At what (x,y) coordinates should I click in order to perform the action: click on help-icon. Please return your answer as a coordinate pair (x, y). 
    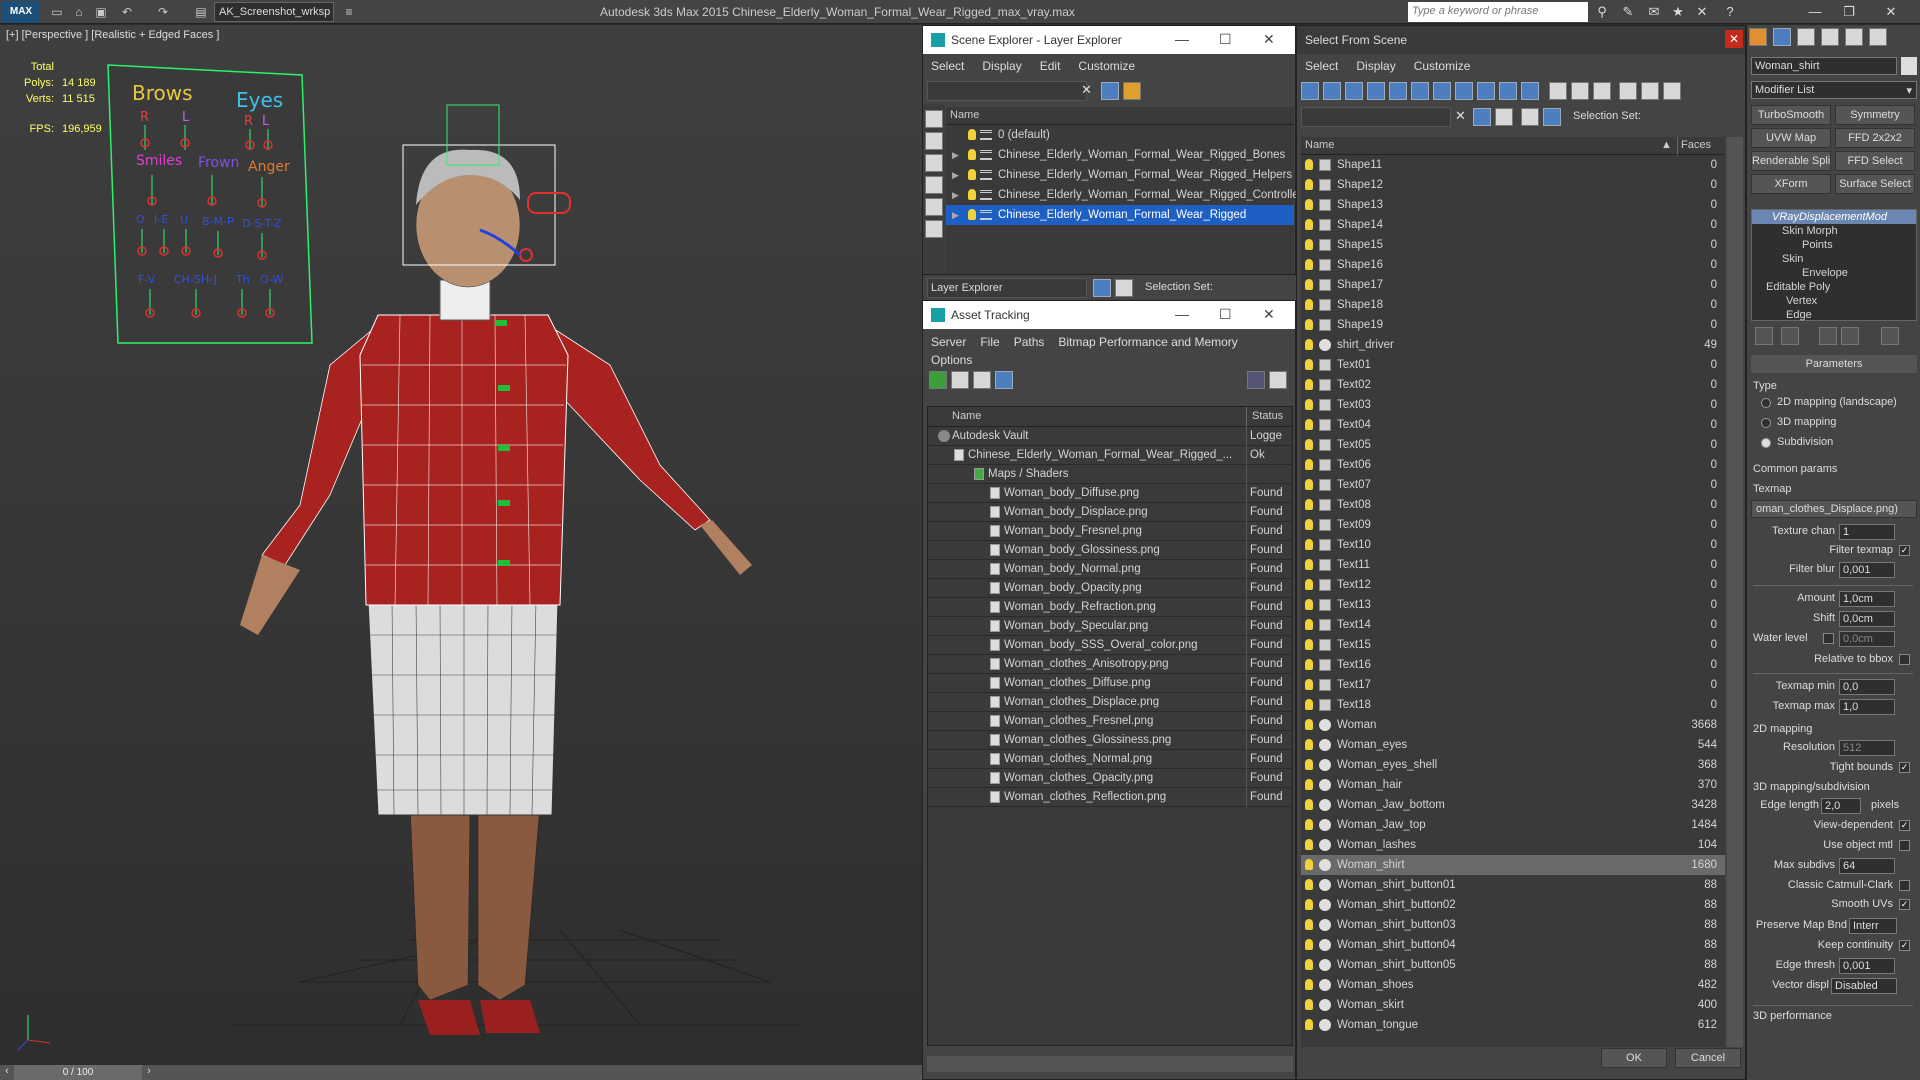
    Looking at the image, I should click on (1256, 380).